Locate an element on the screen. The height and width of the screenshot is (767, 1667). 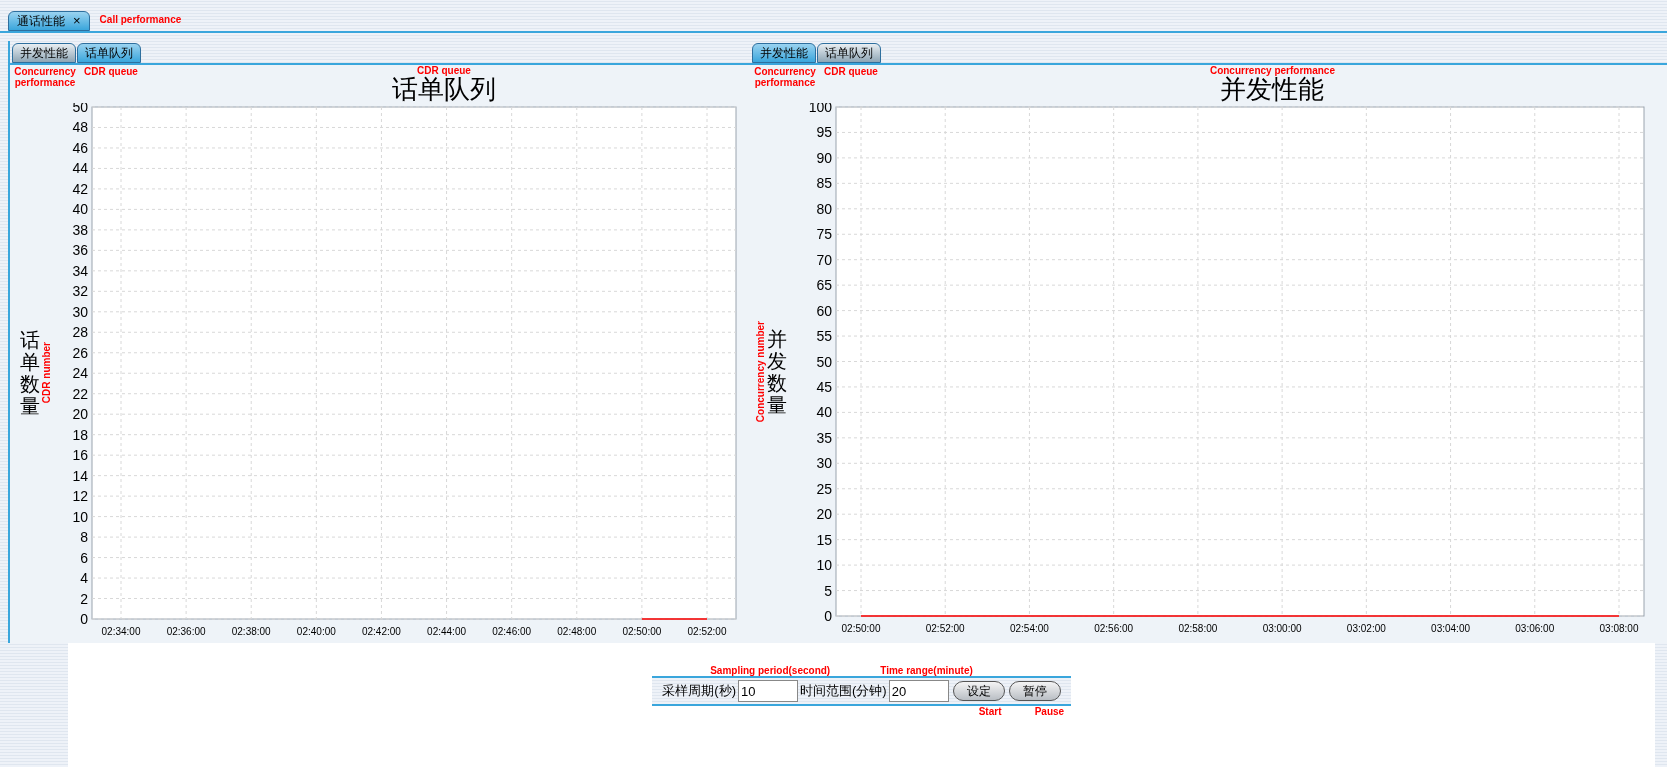
y-tick-label: 28 is located at coordinates (80, 332).